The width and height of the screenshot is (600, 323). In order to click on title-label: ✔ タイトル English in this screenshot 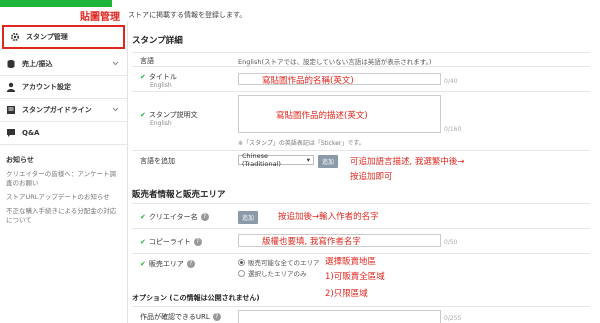, I will do `click(158, 81)`.